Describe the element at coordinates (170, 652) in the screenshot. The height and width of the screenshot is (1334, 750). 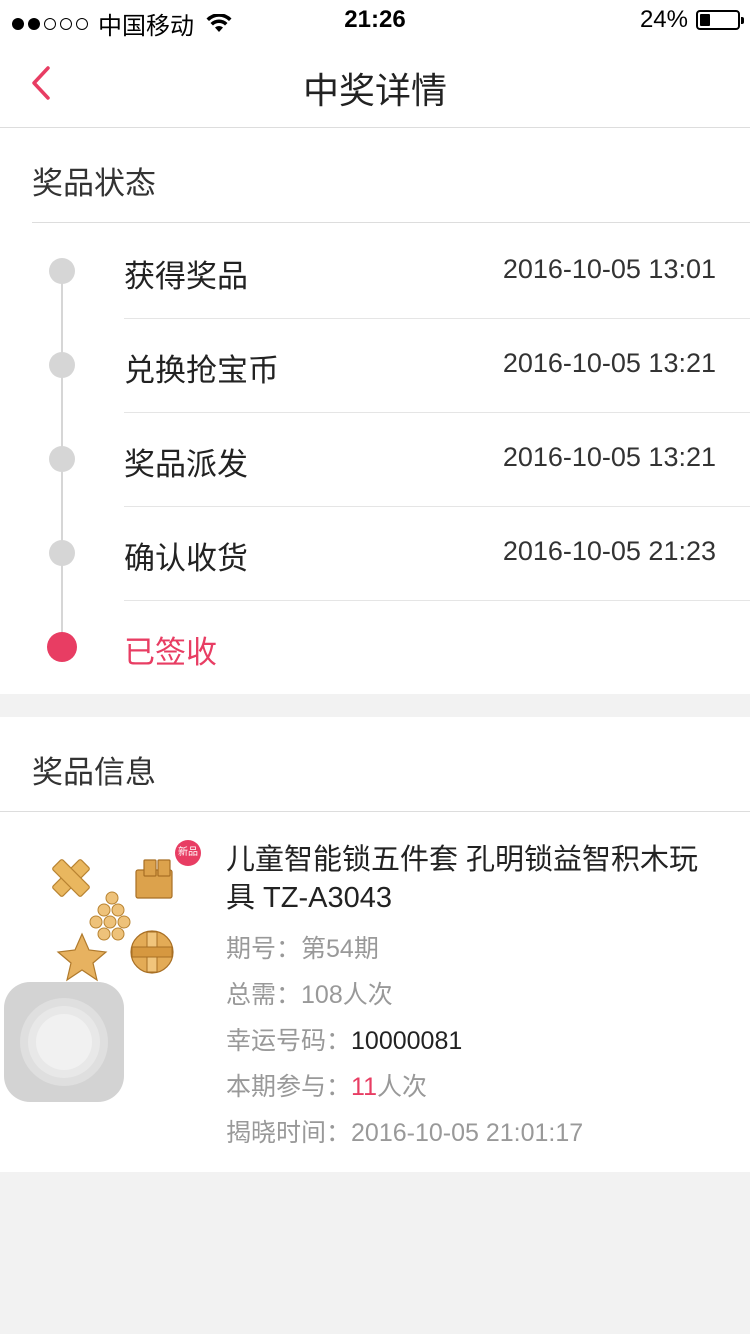
I see `step-label-current: 已签收` at that location.